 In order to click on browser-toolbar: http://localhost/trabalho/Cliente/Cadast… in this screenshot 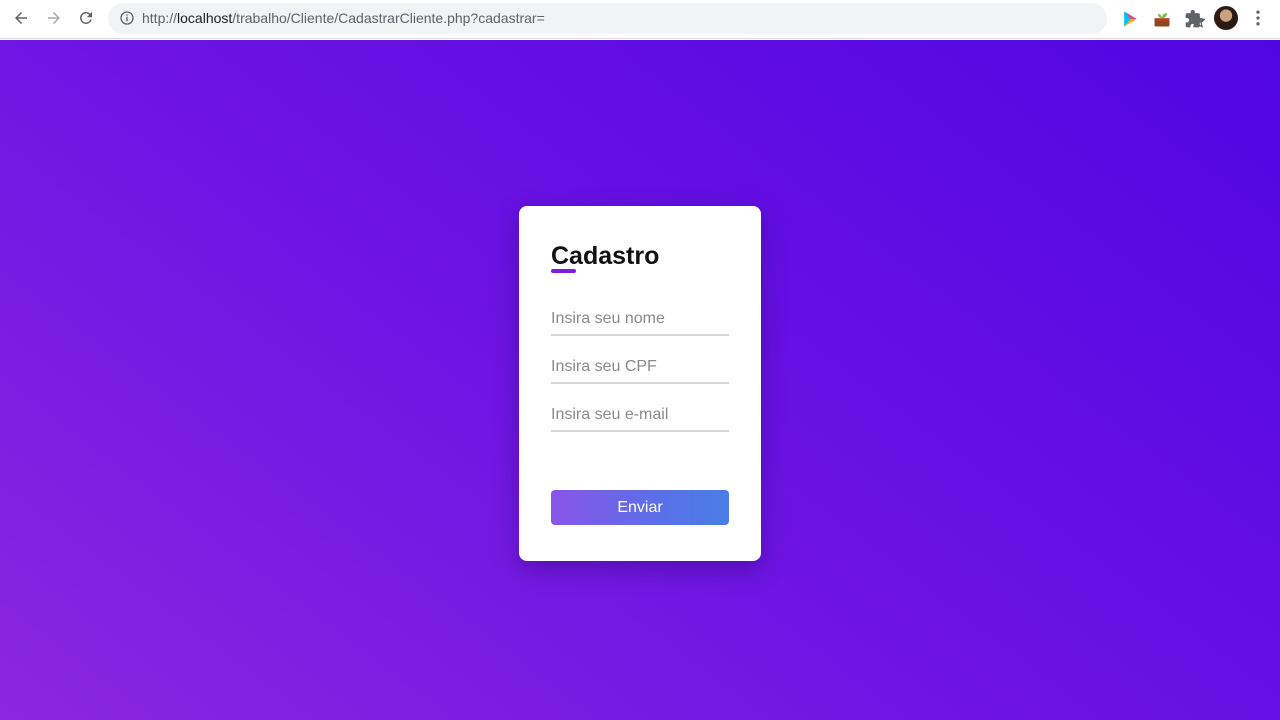, I will do `click(640, 19)`.